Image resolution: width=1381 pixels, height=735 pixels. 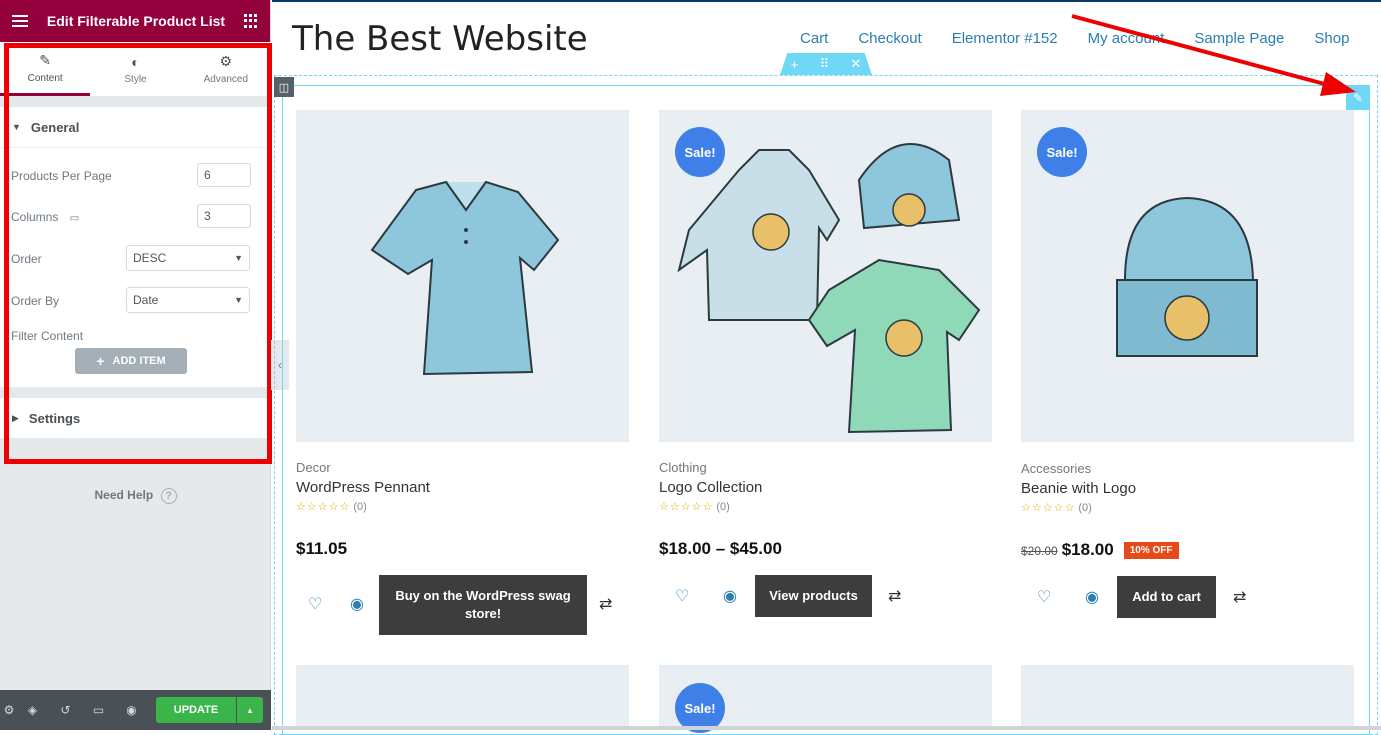 I want to click on panel-tabs: ✎ Content ◐ Style ⚙ Advanced, so click(x=135, y=69).